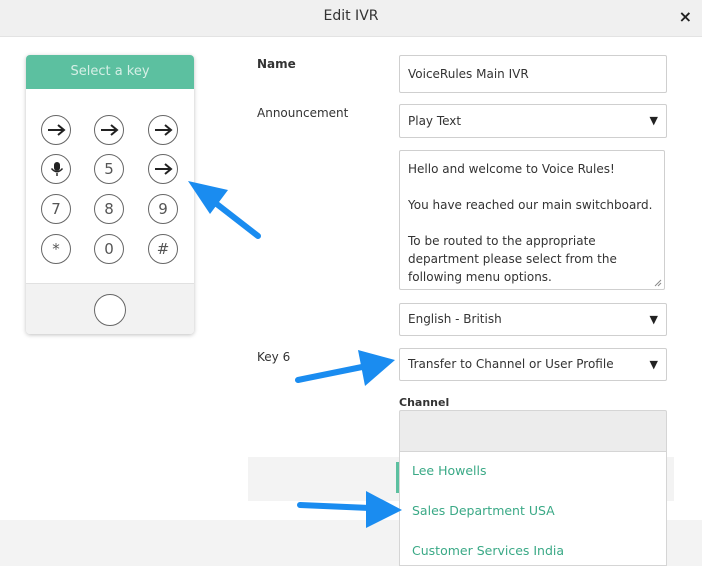  What do you see at coordinates (533, 431) in the screenshot?
I see `channel-search-input` at bounding box center [533, 431].